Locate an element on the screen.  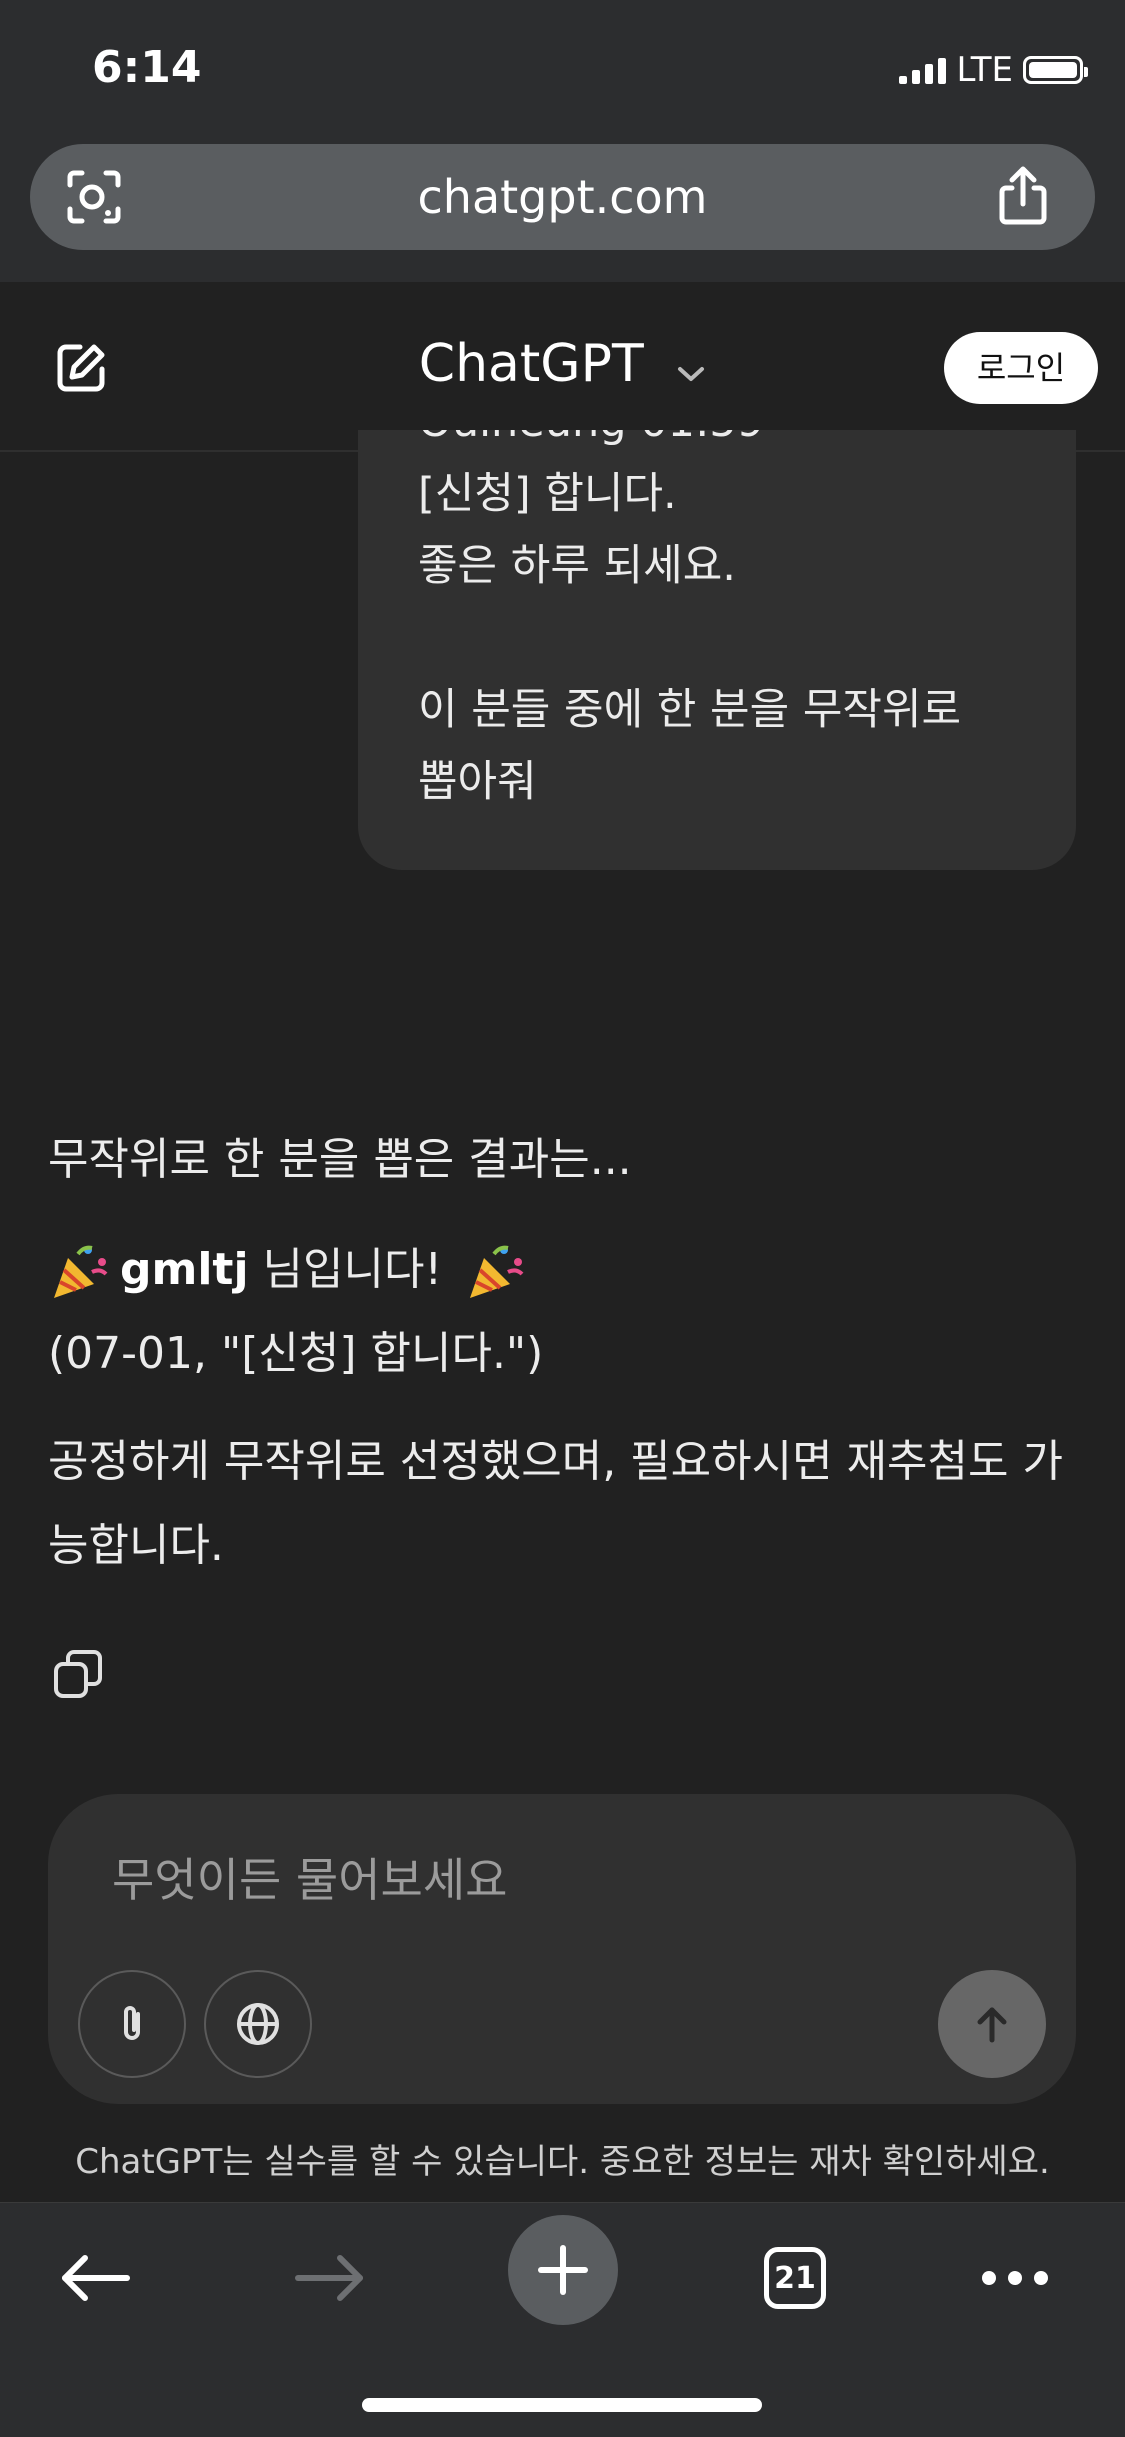
chevron-down-icon is located at coordinates (691, 367).